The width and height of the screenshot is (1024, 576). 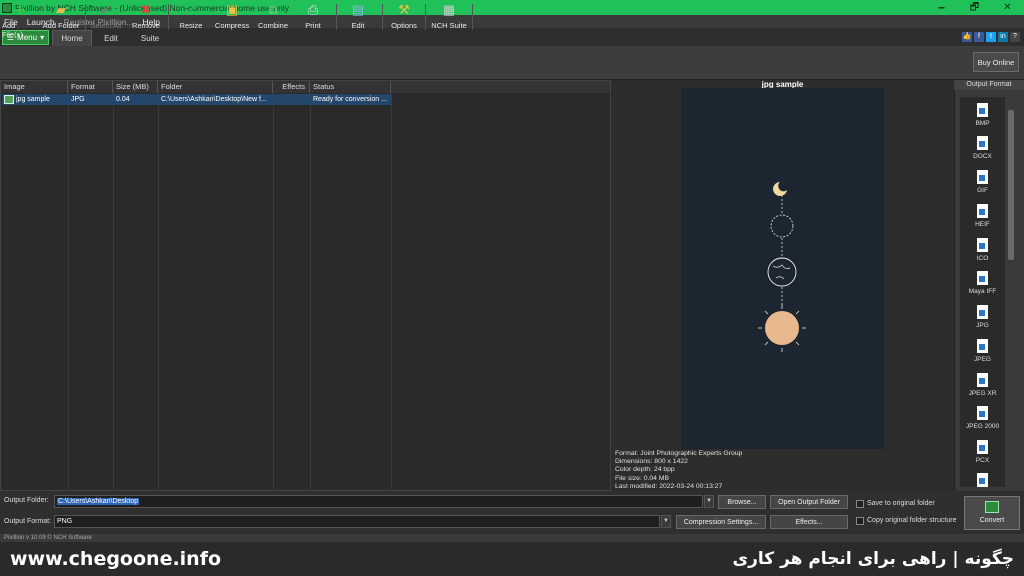 What do you see at coordinates (358, 25) in the screenshot?
I see `edit-label: Edit` at bounding box center [358, 25].